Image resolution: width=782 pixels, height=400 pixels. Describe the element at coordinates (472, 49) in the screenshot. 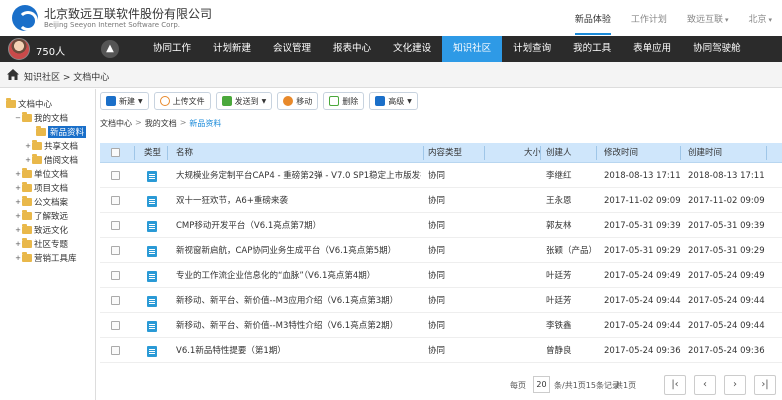

I see `nav-item-knowledge: 知识社区` at that location.